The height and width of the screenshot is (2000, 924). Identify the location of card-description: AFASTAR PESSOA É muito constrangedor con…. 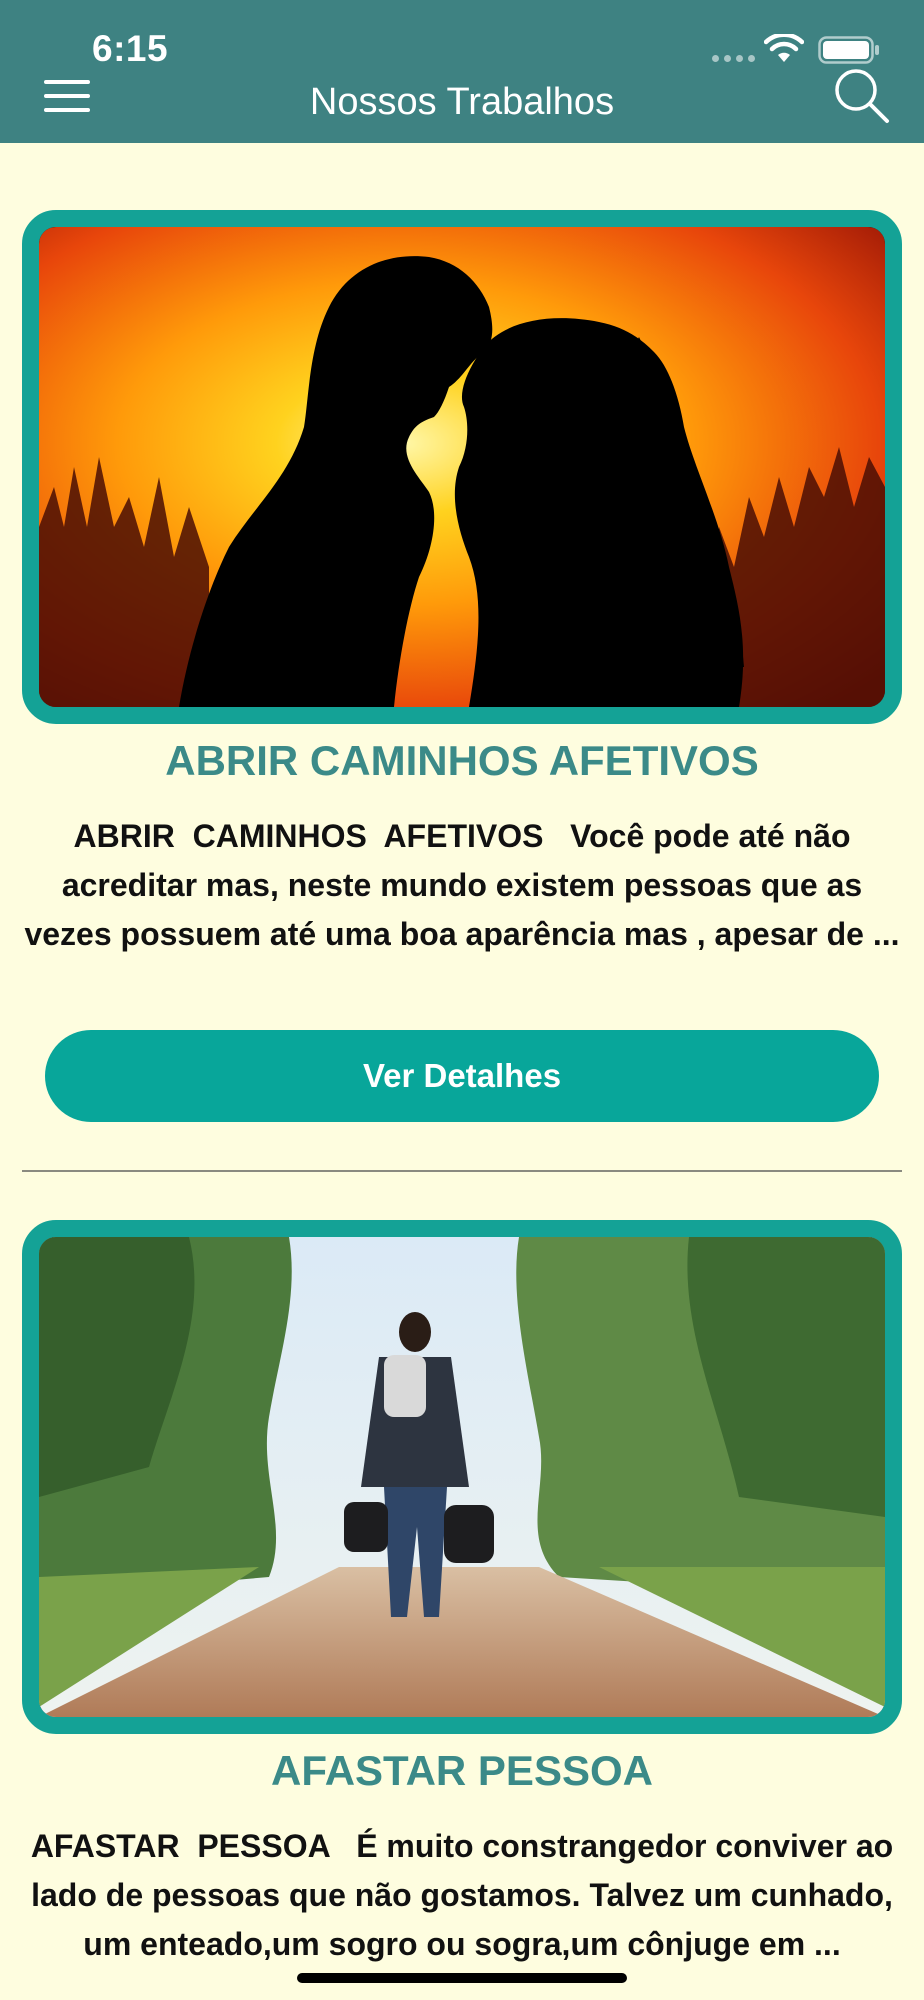
(466, 1895).